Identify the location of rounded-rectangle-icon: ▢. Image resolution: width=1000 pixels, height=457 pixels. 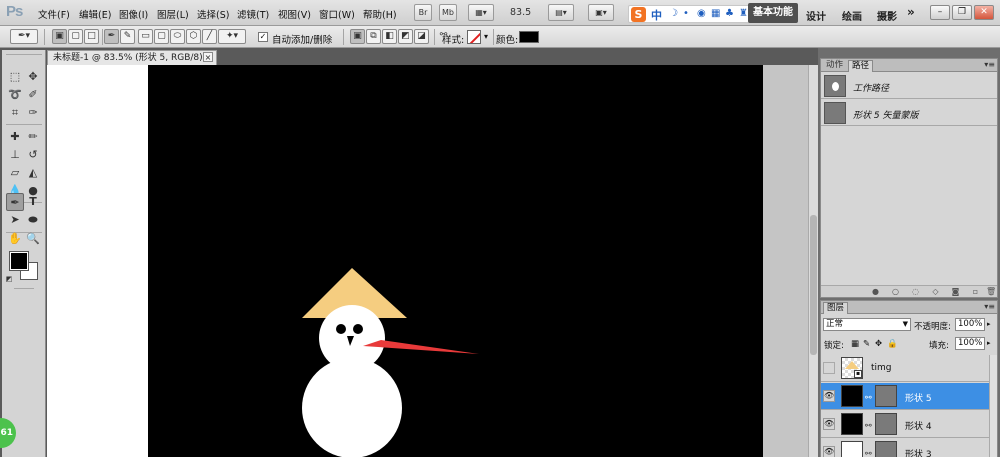
(161, 36).